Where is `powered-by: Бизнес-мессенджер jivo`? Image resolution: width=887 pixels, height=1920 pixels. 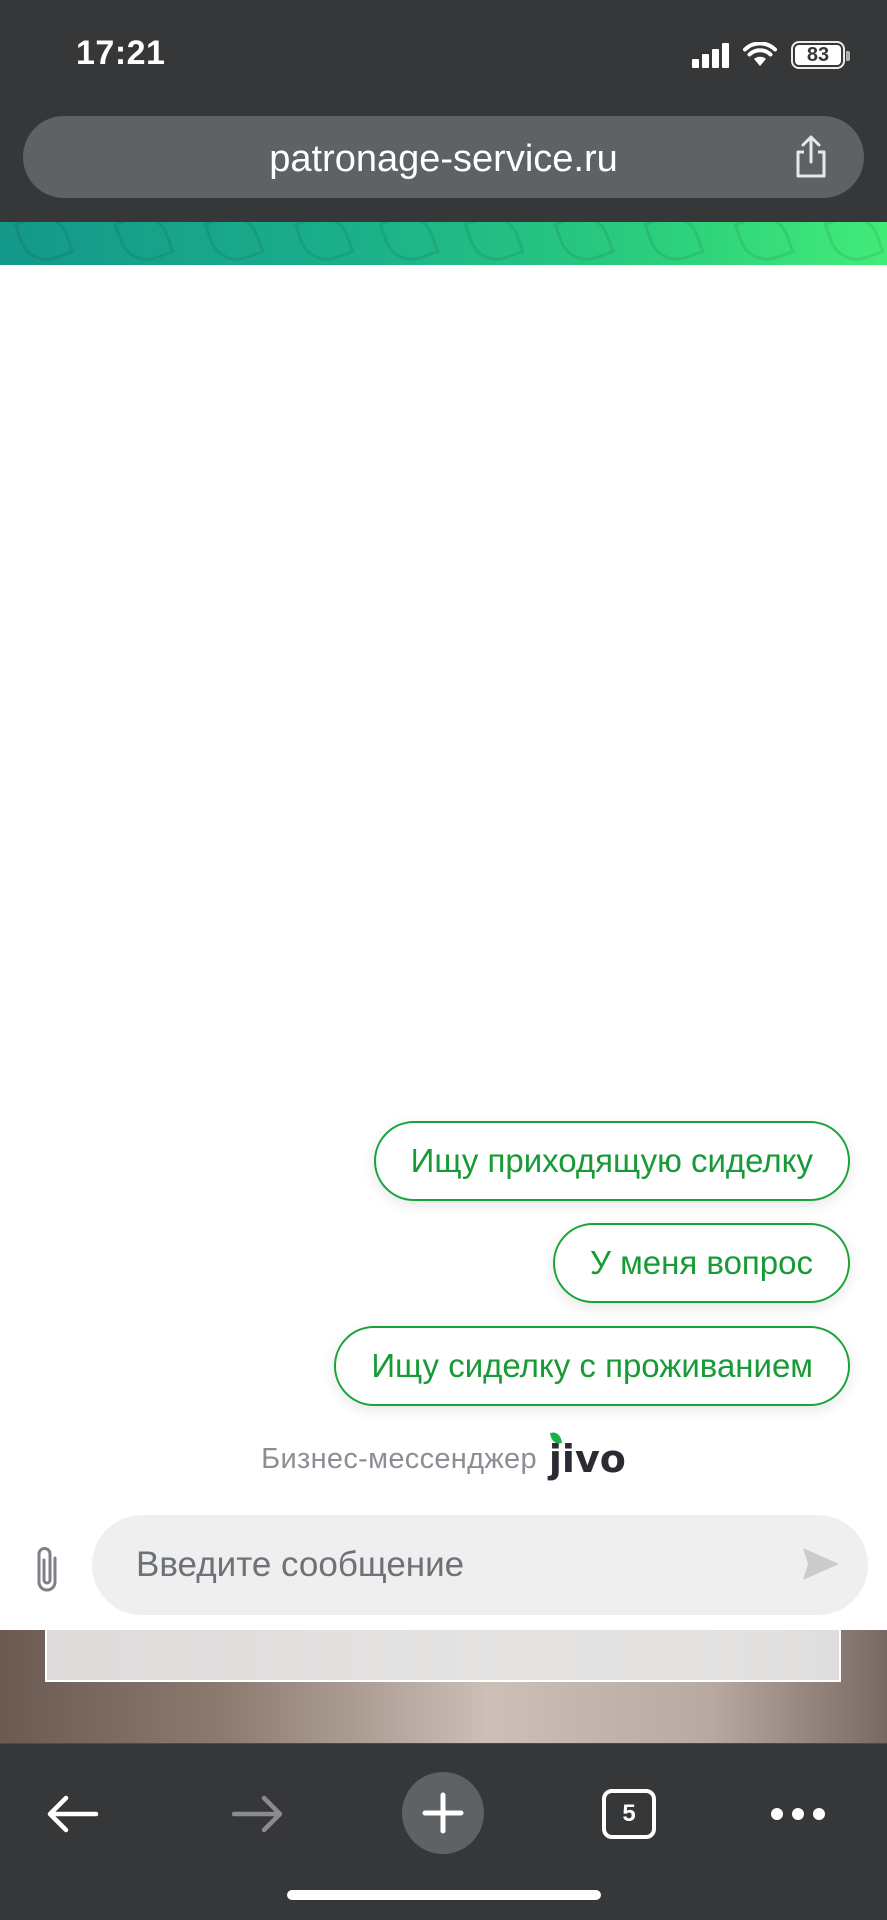 powered-by: Бизнес-мессенджер jivo is located at coordinates (443, 1456).